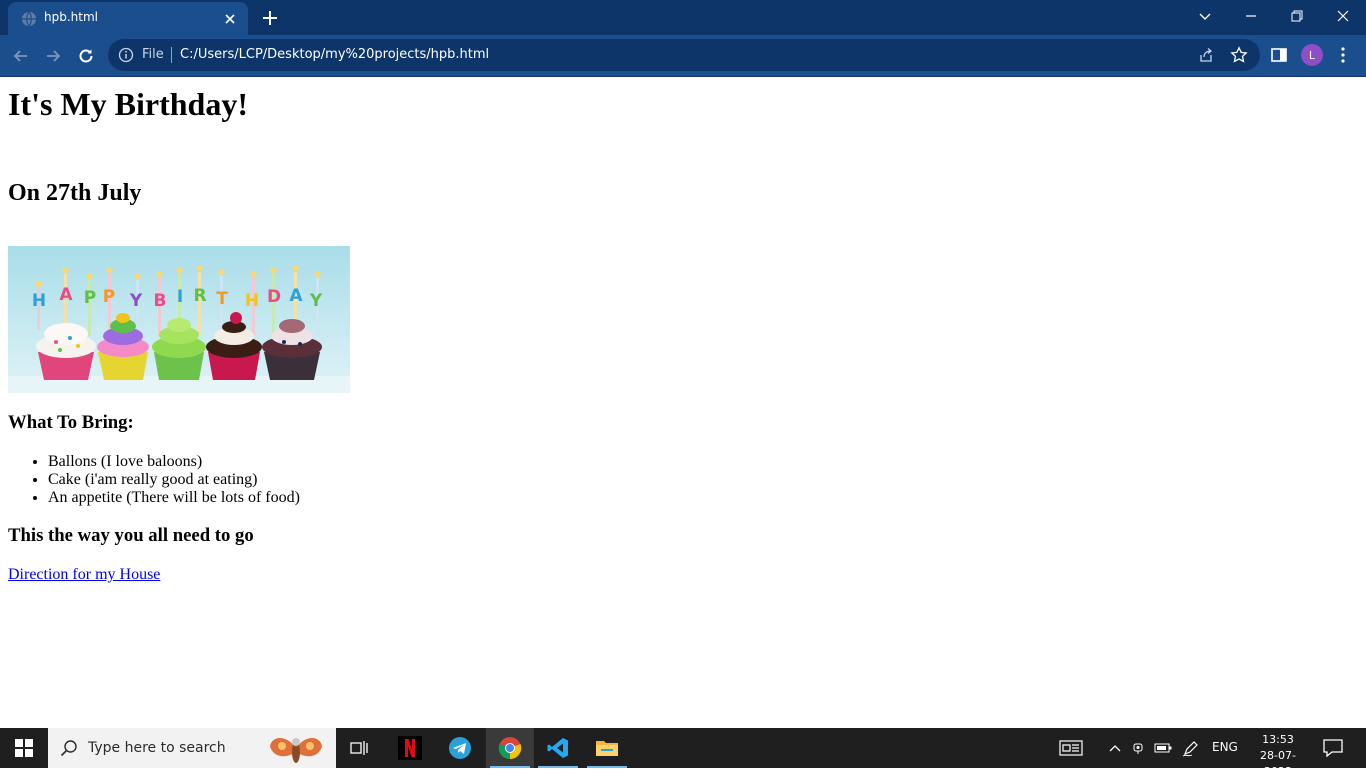 This screenshot has width=1366, height=780. I want to click on address-divider, so click(171, 55).